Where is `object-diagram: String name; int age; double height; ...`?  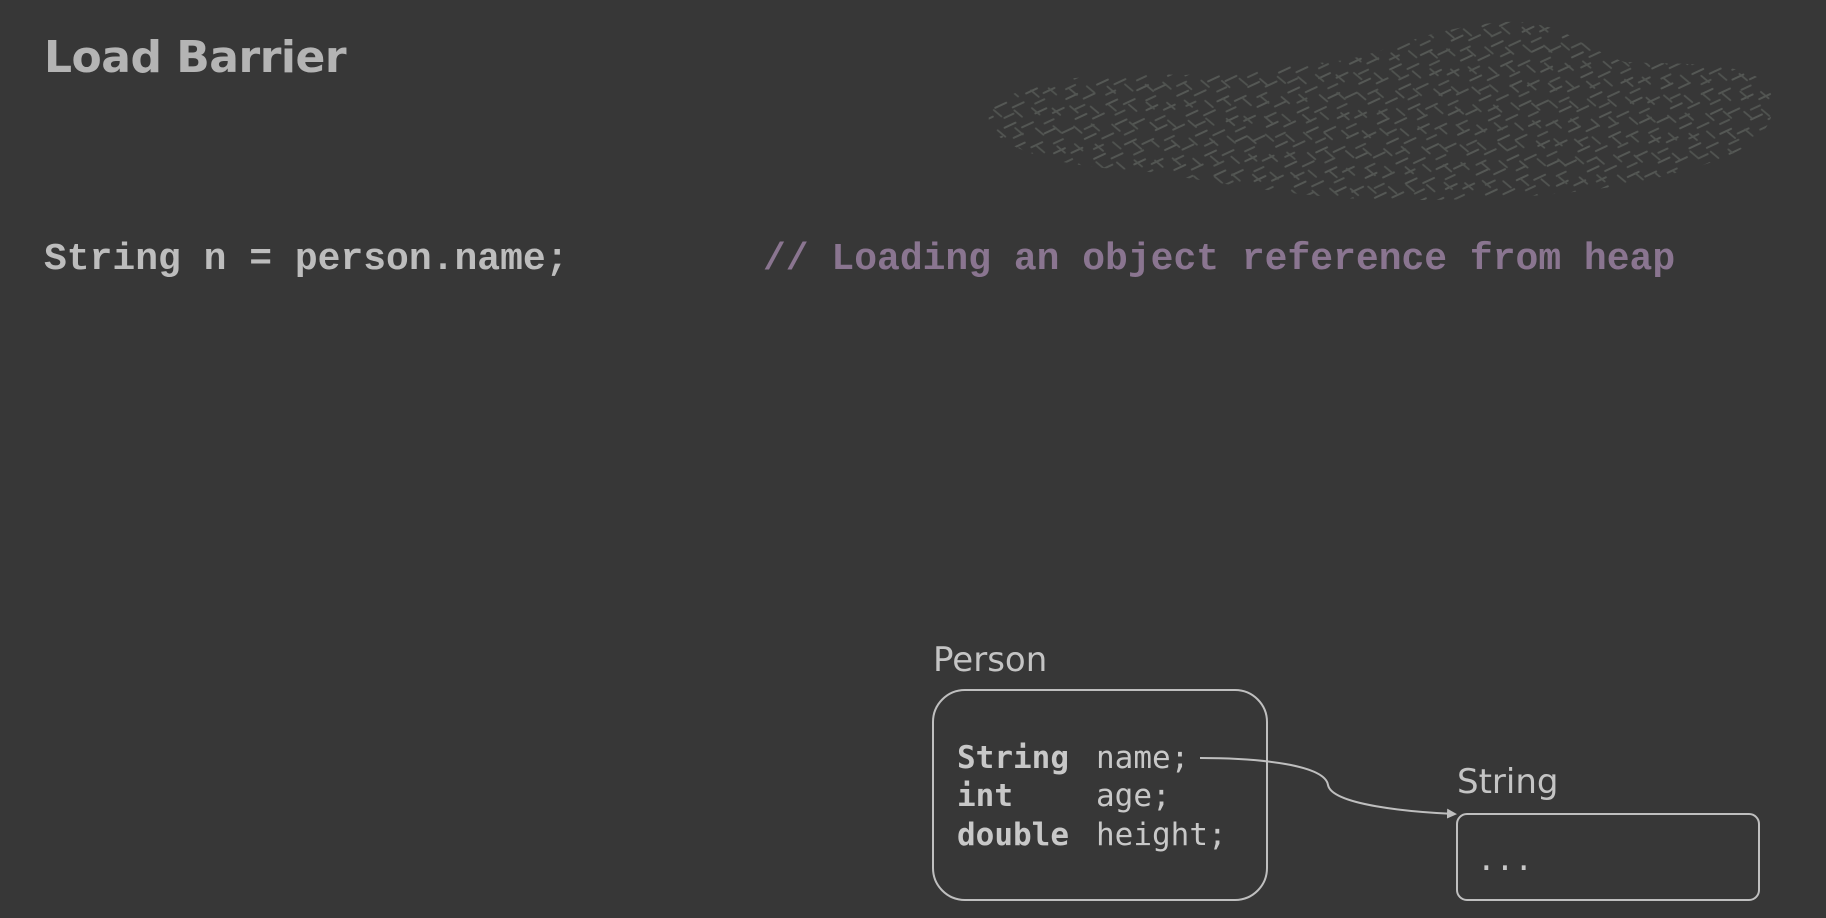 object-diagram: String name; int age; double height; ... is located at coordinates (1346, 795).